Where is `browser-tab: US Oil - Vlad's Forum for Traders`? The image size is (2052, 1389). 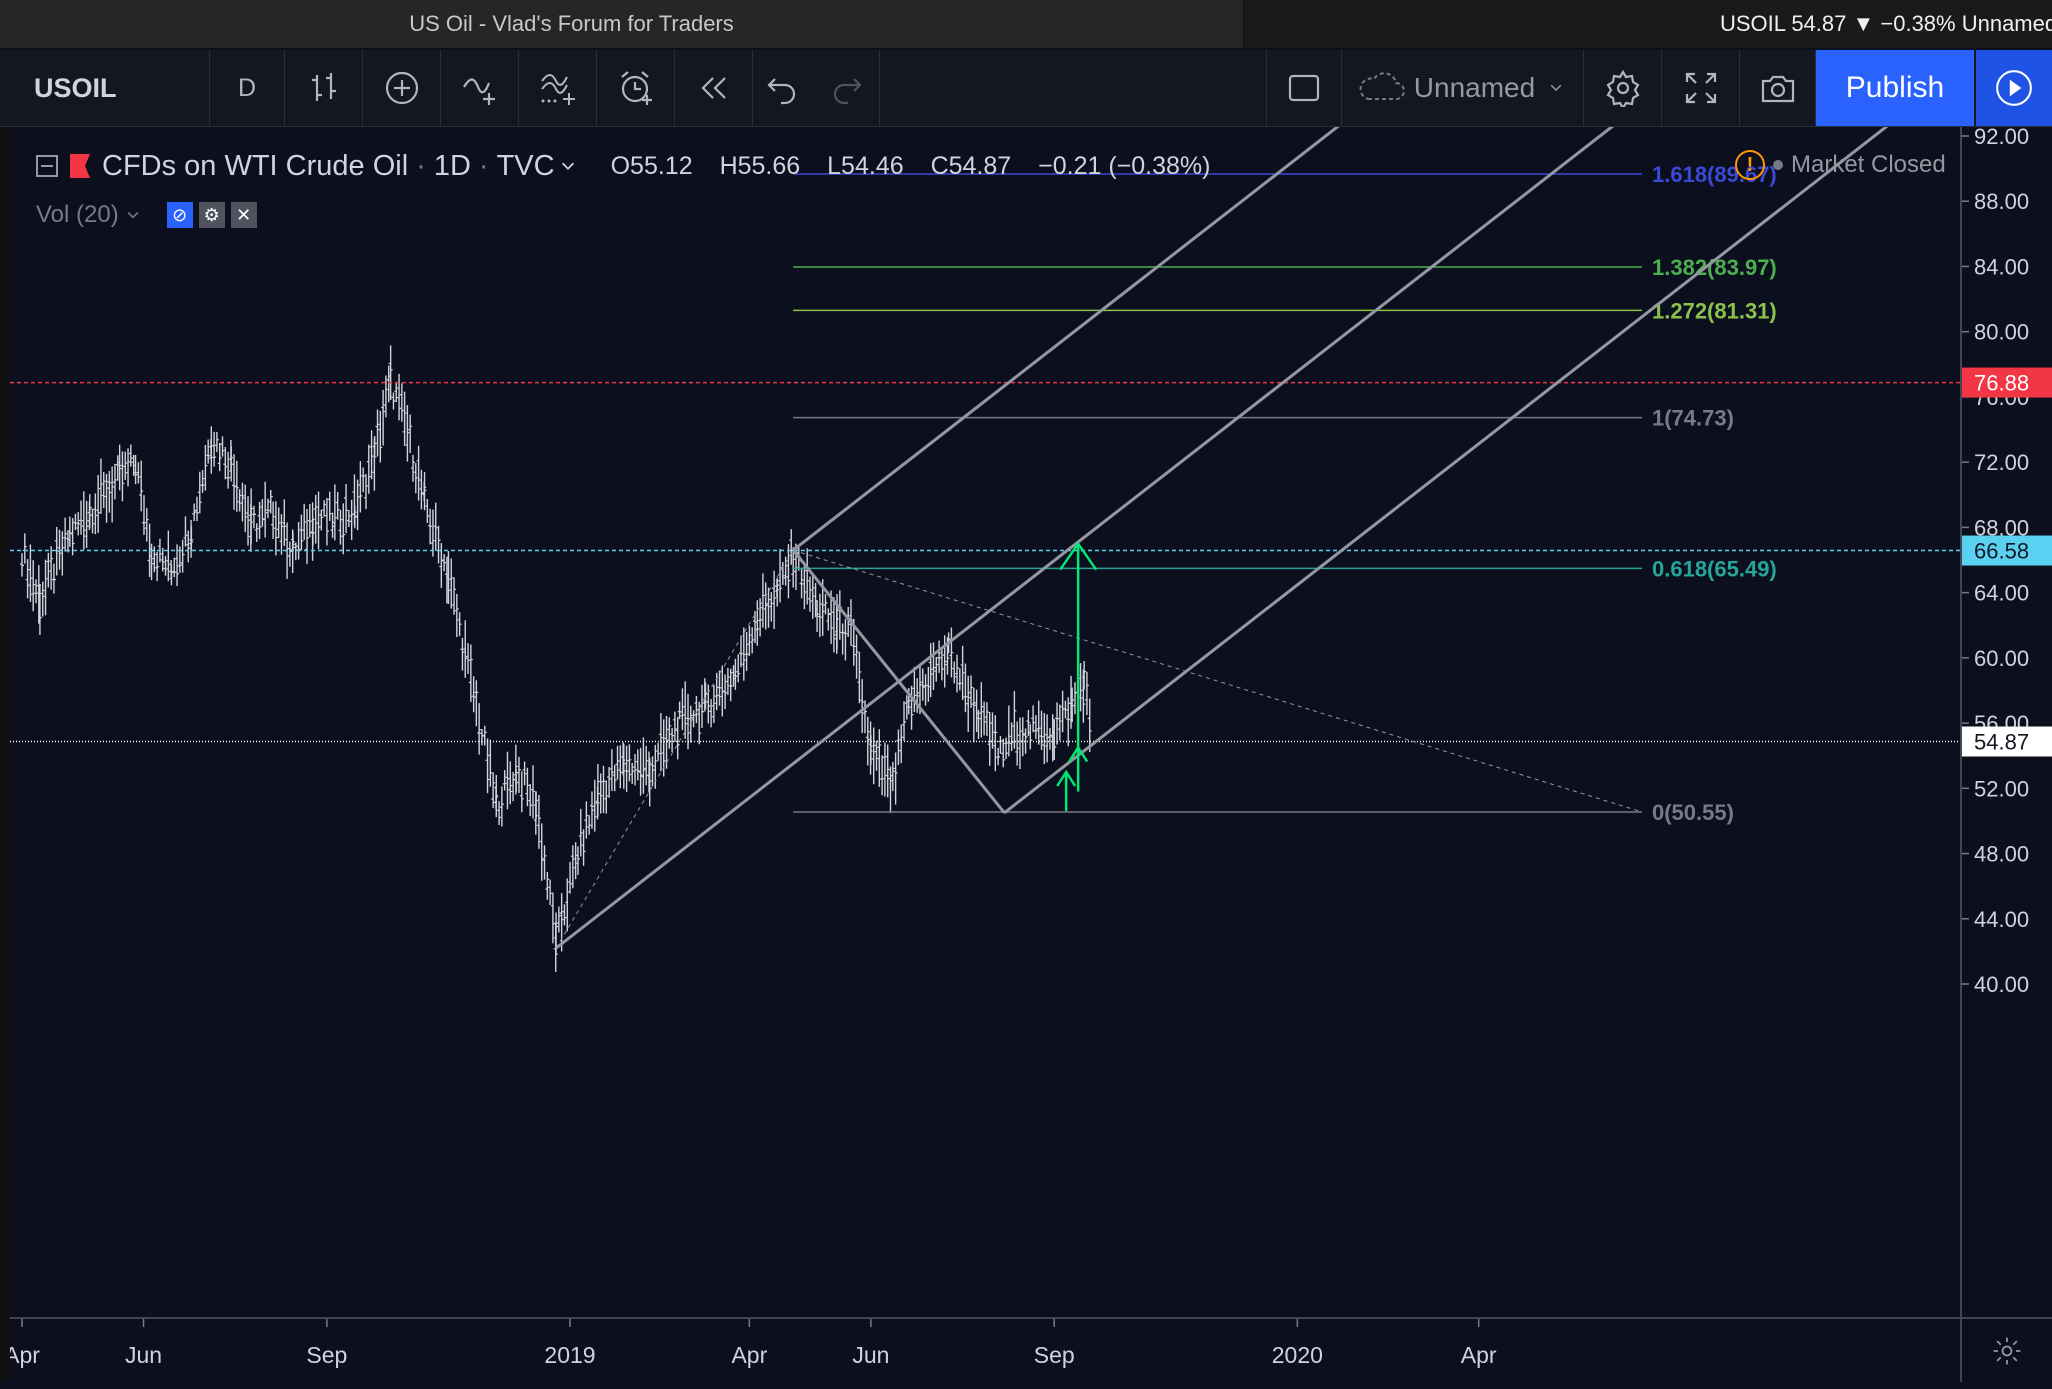
browser-tab: US Oil - Vlad's Forum for Traders is located at coordinates (622, 24).